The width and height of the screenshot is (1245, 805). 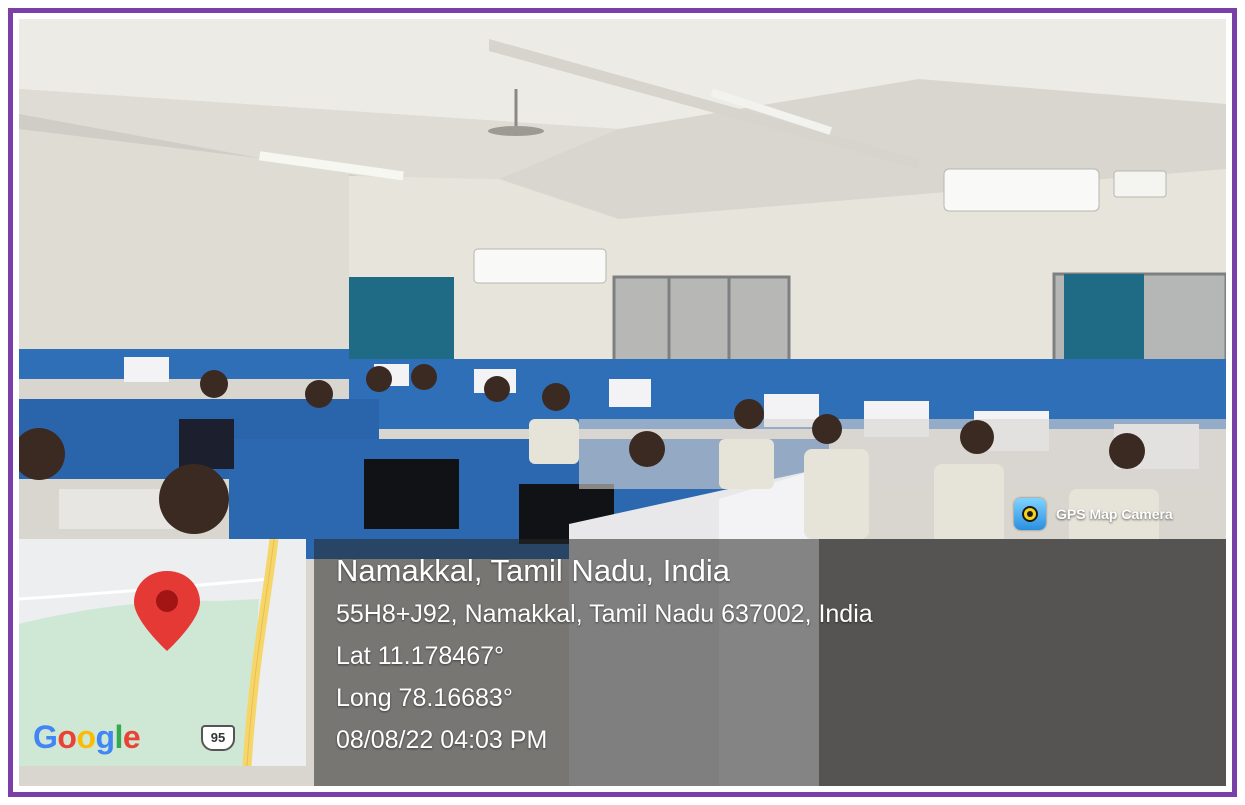 I want to click on badge-label: GPS Map Camera, so click(x=1114, y=514).